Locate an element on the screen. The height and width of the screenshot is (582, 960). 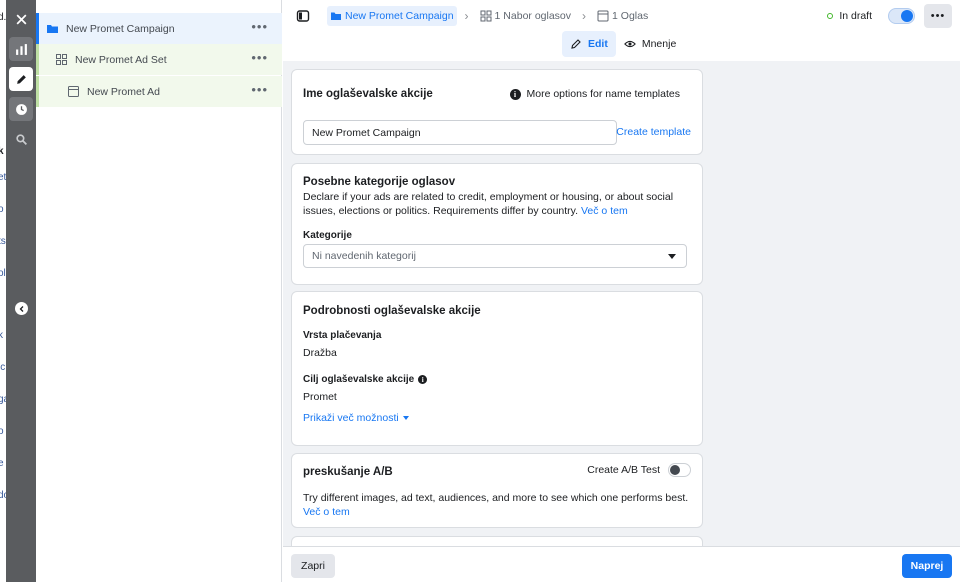
status-label: In draft is located at coordinates (855, 16).